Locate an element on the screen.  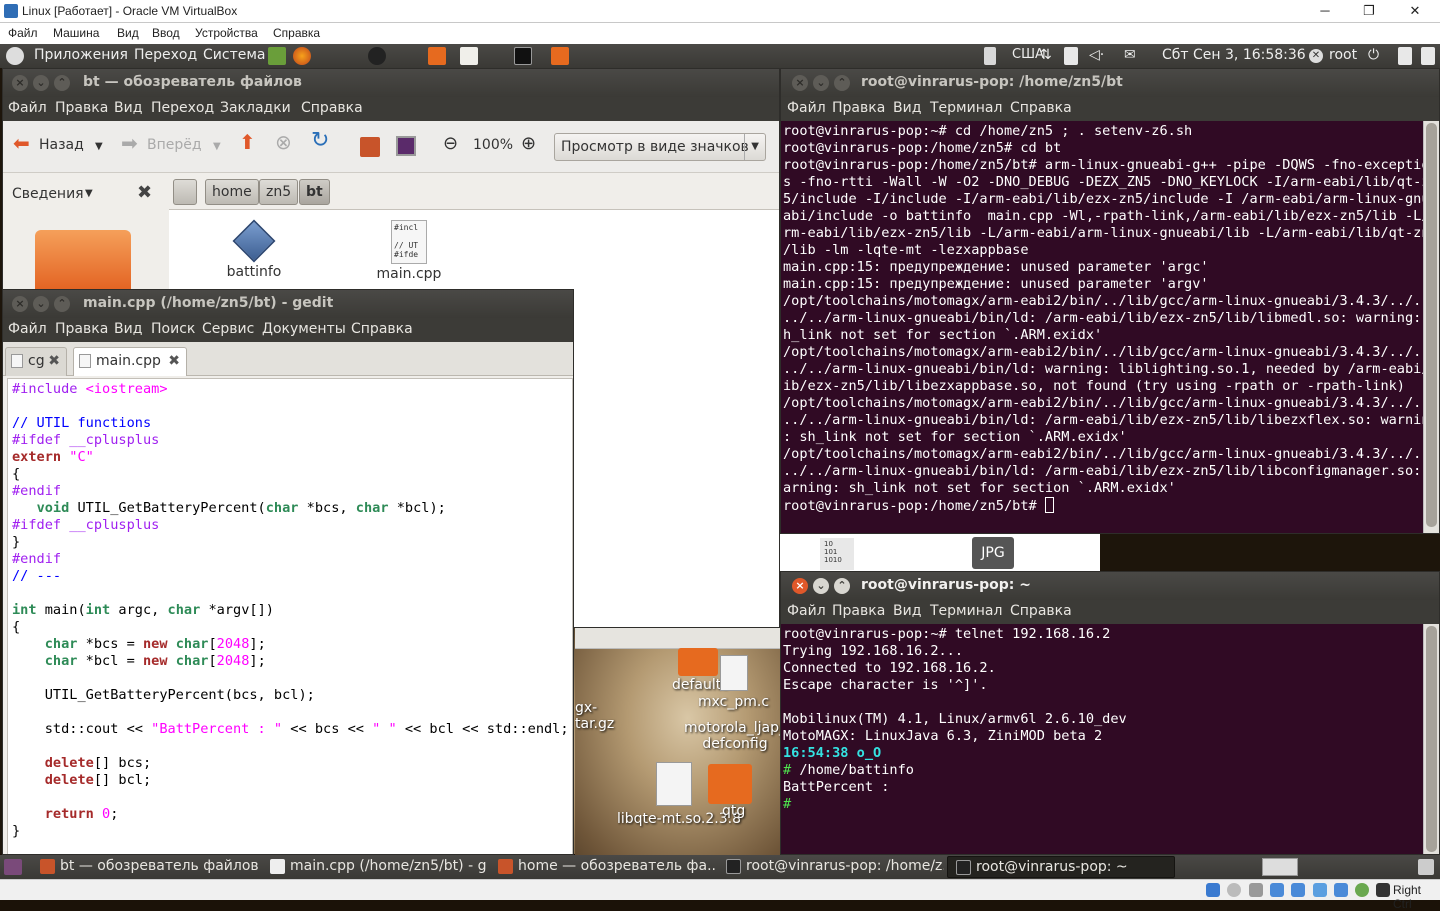
scroll-thumb is located at coordinates (1431, 325).